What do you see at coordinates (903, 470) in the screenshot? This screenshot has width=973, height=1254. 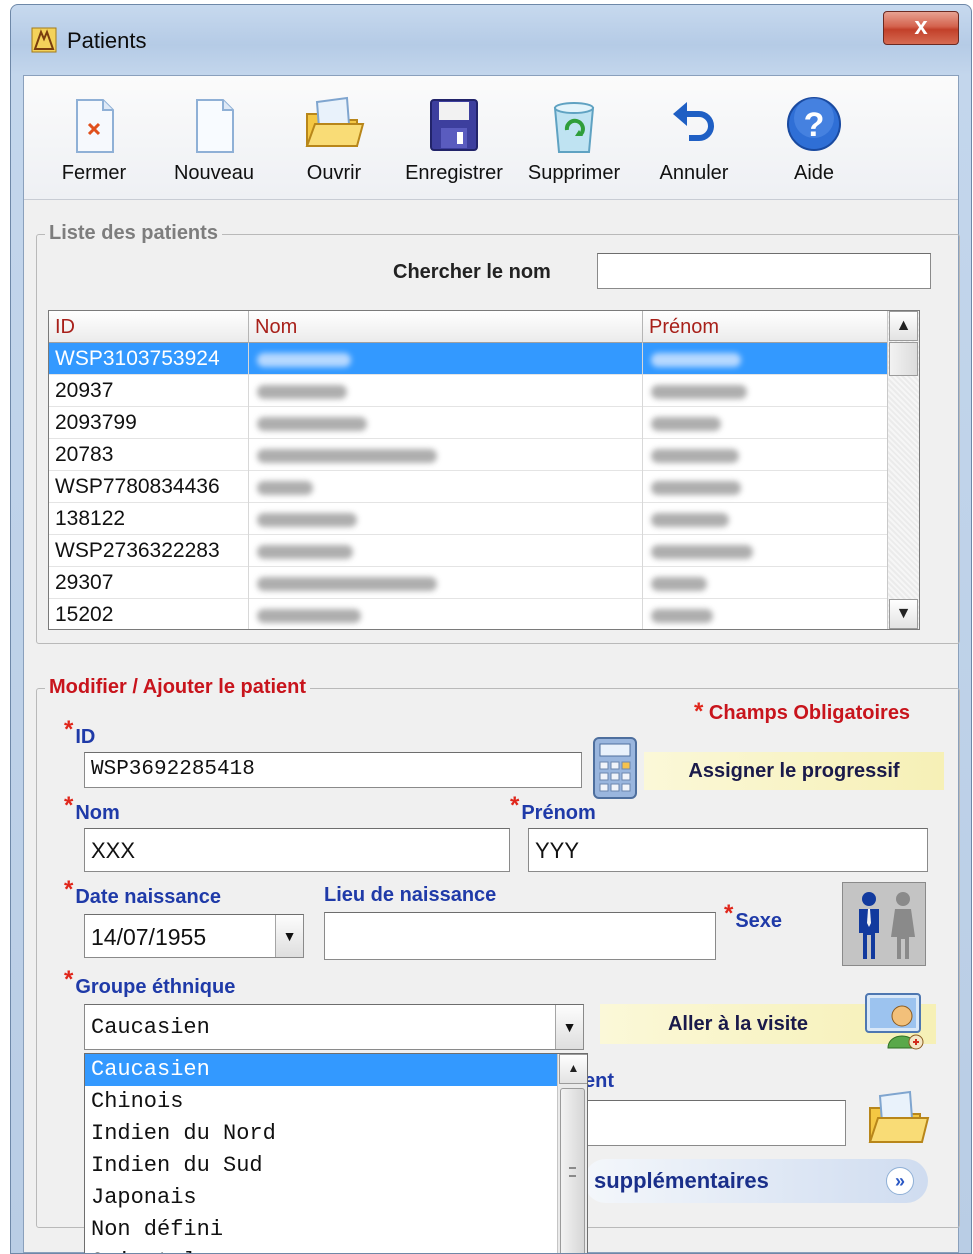 I see `grid-vertical-scrollbar: ▲ ▼` at bounding box center [903, 470].